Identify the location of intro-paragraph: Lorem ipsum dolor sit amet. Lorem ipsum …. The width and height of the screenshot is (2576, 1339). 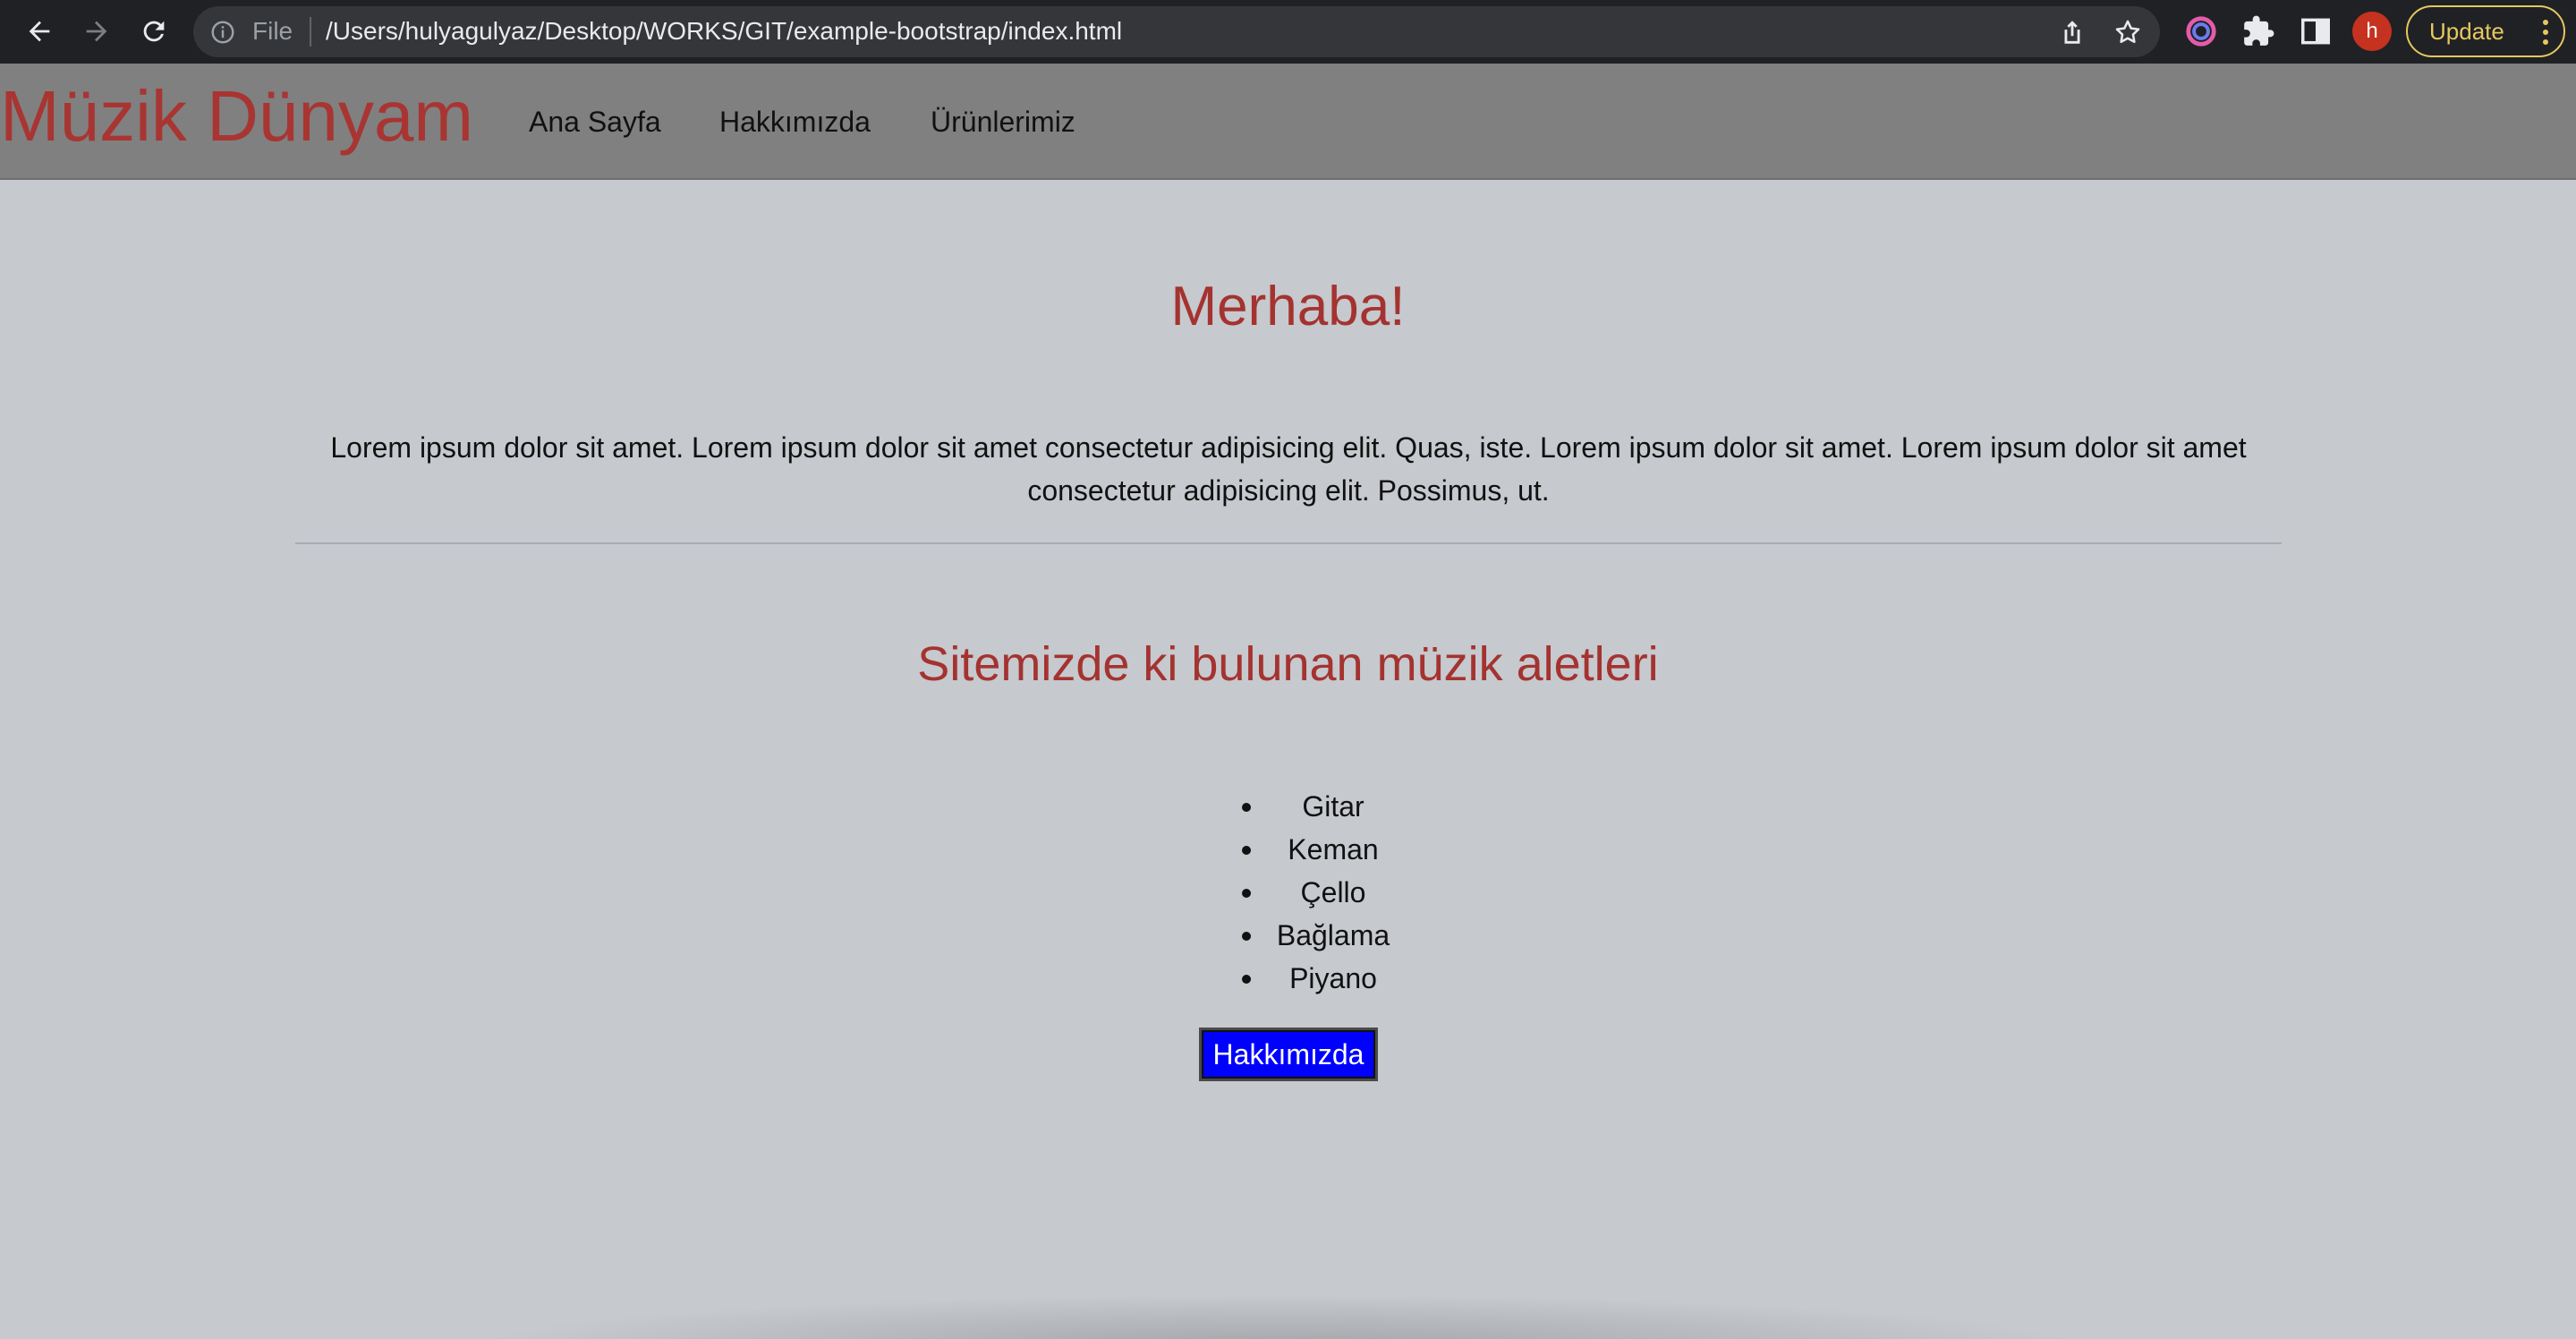
(1288, 469).